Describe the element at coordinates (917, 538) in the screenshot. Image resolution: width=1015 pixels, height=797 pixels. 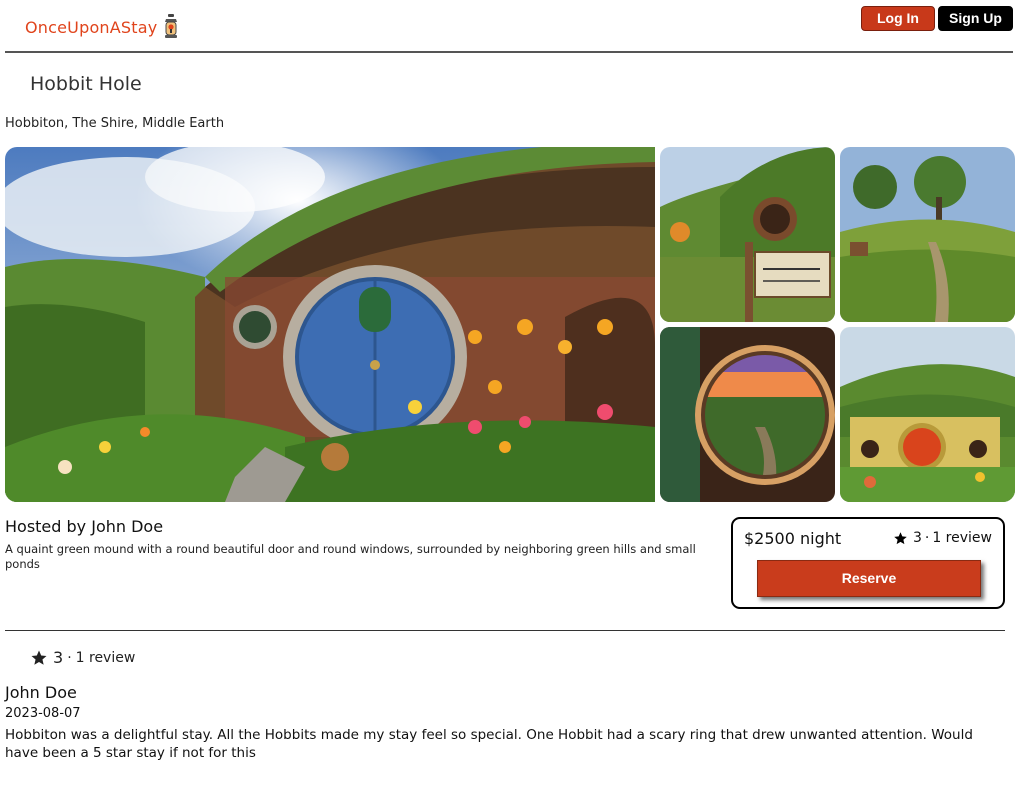
I see `booking-rating-value: 3` at that location.